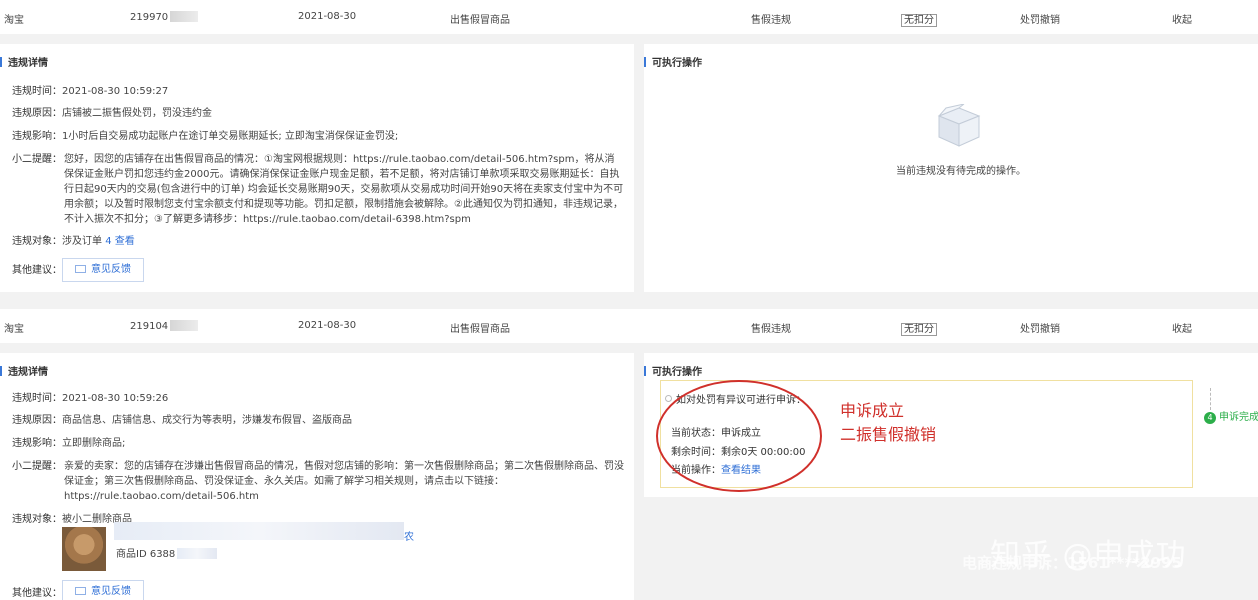 The image size is (1258, 600). I want to click on product-id: 商品ID 6388, so click(167, 552).